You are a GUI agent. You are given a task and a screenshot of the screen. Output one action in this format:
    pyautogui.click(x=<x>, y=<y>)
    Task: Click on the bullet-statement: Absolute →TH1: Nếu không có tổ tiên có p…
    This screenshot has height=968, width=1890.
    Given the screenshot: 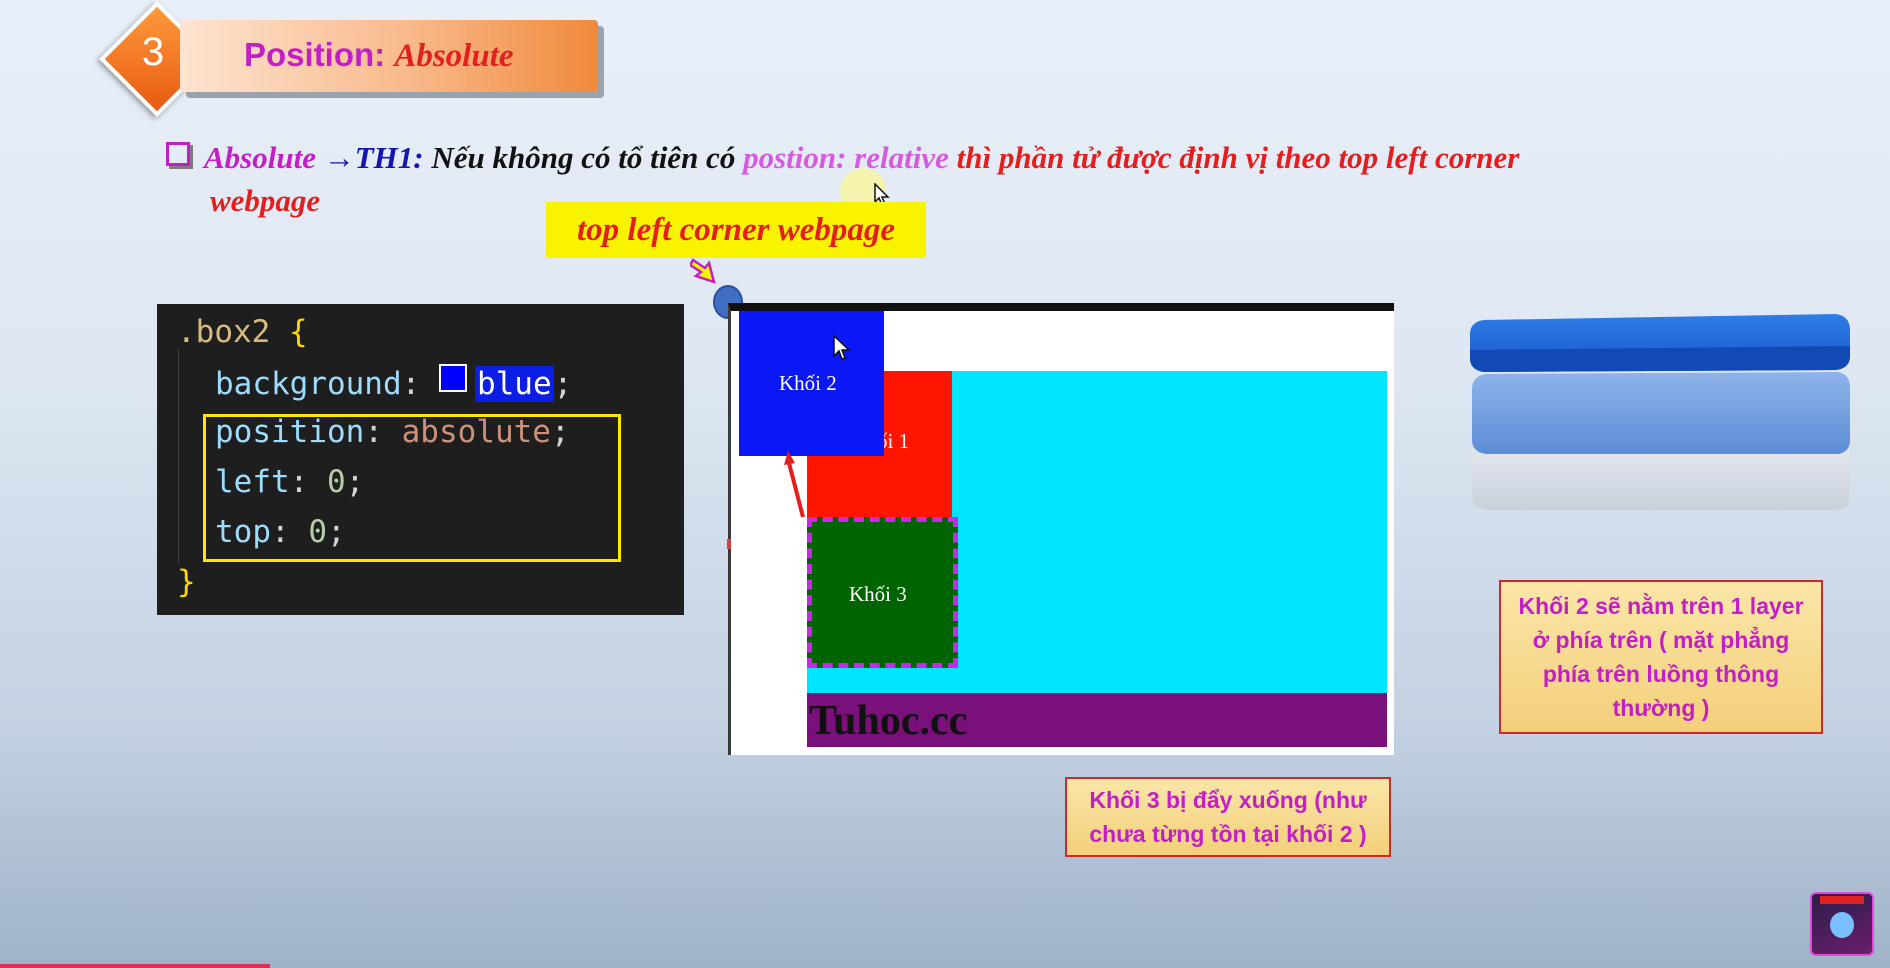 What is the action you would take?
    pyautogui.click(x=966, y=179)
    